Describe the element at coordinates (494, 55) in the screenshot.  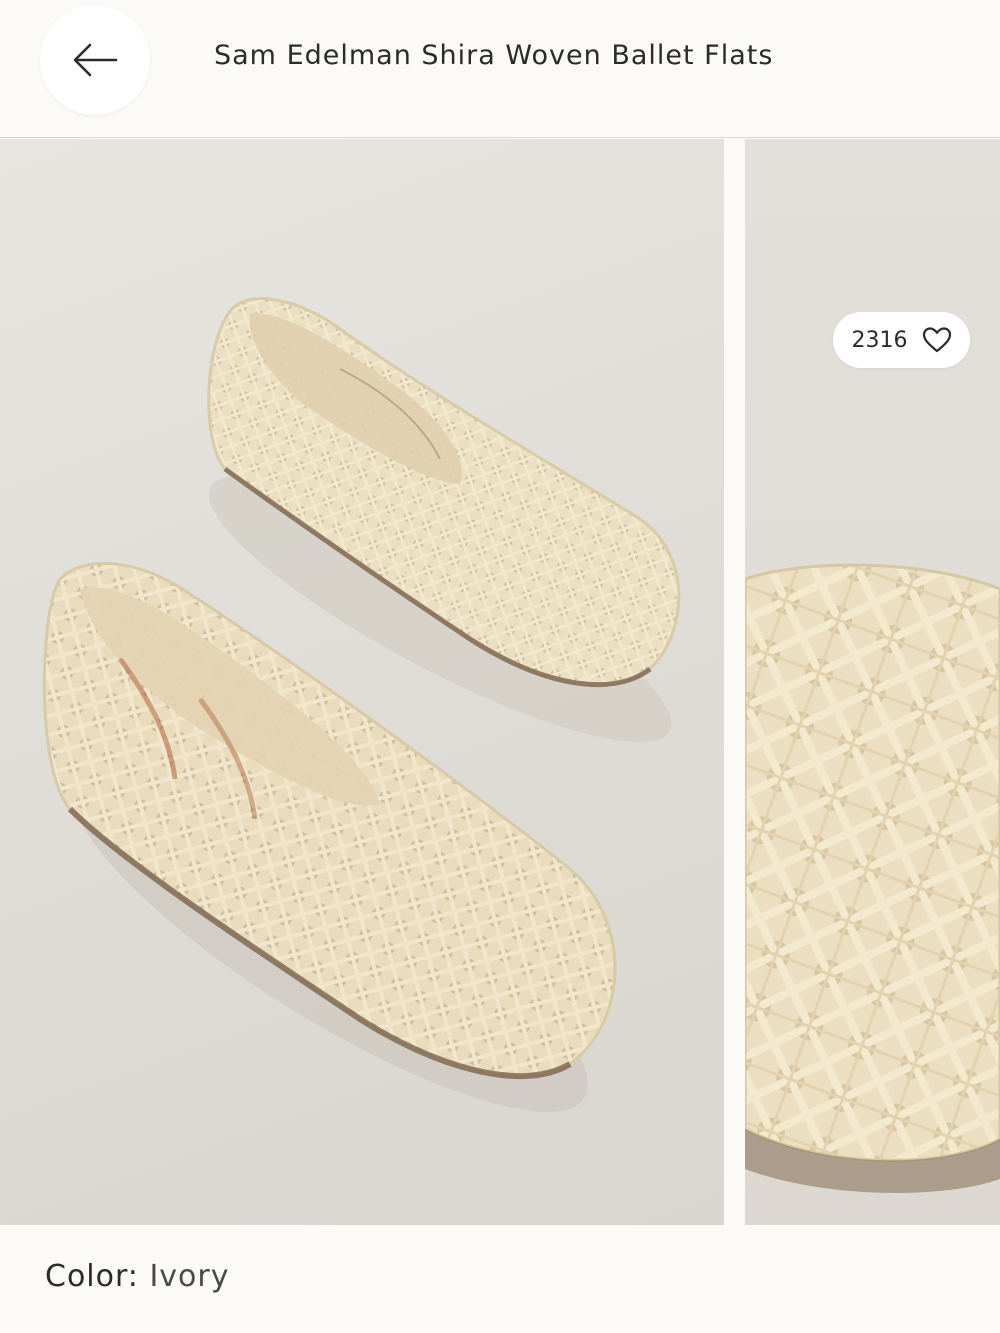
I see `page-title: Sam Edelman Shira Woven Ballet Flats` at that location.